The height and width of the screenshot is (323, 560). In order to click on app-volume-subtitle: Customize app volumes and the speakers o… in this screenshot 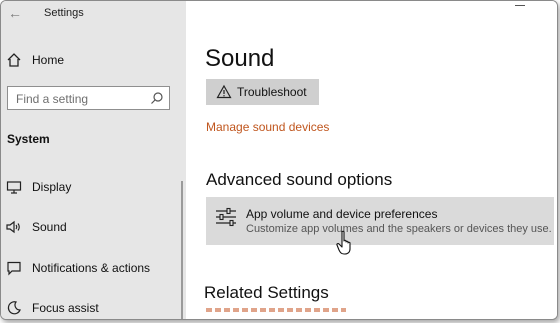, I will do `click(399, 229)`.